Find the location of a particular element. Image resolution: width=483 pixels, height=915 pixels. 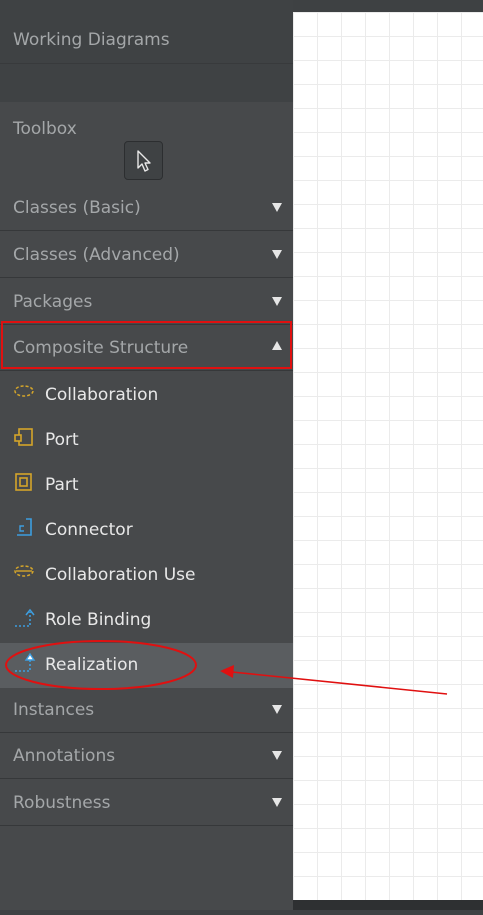

section-label: Instances is located at coordinates (54, 710).